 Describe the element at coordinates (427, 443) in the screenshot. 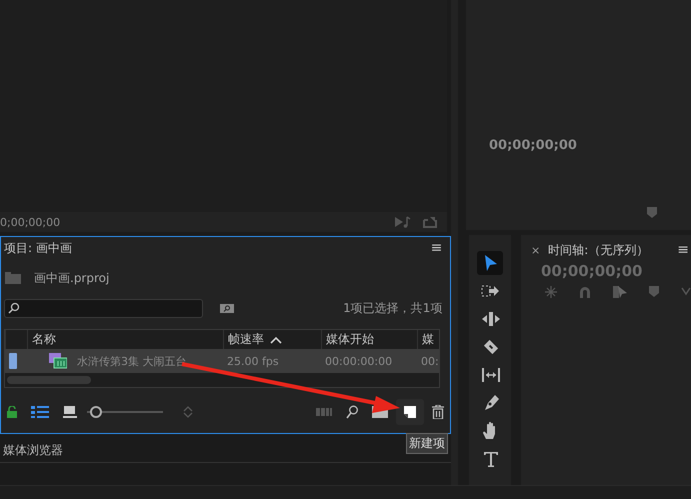

I see `tooltip: 新建项` at that location.